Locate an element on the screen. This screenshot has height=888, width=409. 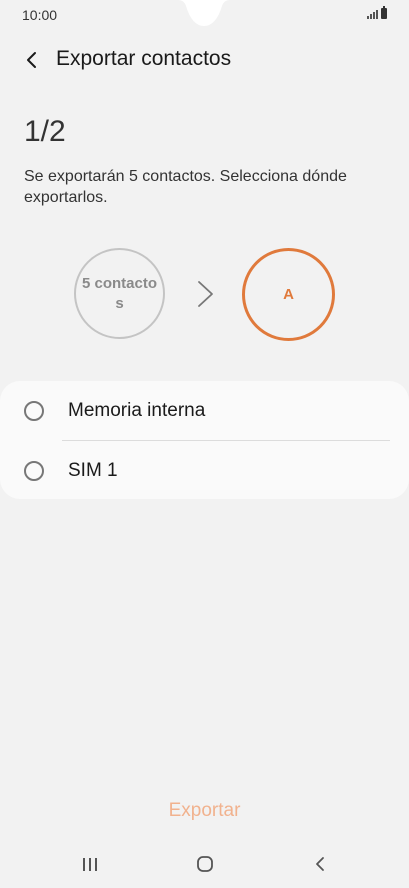
back-button is located at coordinates (32, 60).